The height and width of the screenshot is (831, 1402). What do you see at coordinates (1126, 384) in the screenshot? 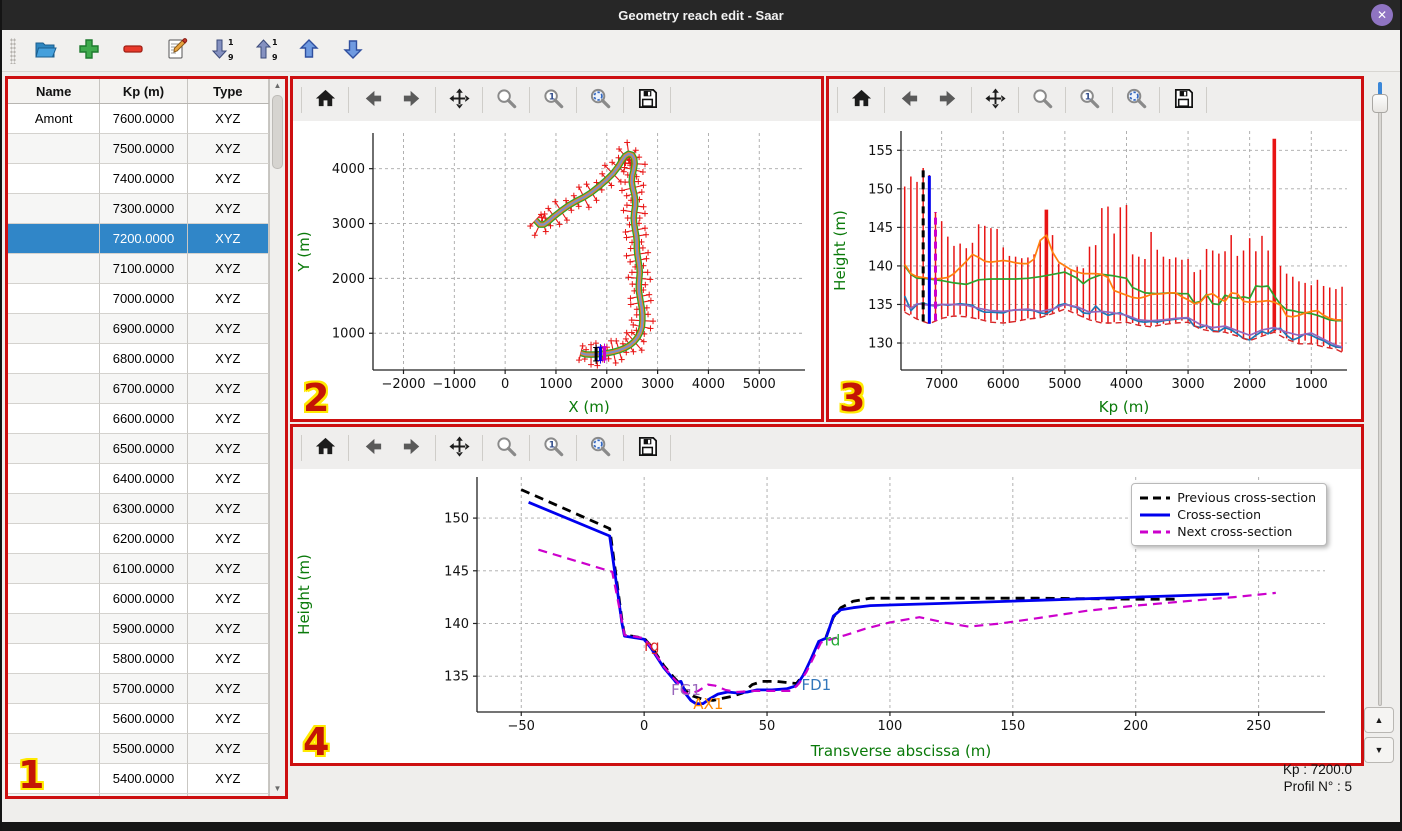
I see `svg-text: 4000` at bounding box center [1126, 384].